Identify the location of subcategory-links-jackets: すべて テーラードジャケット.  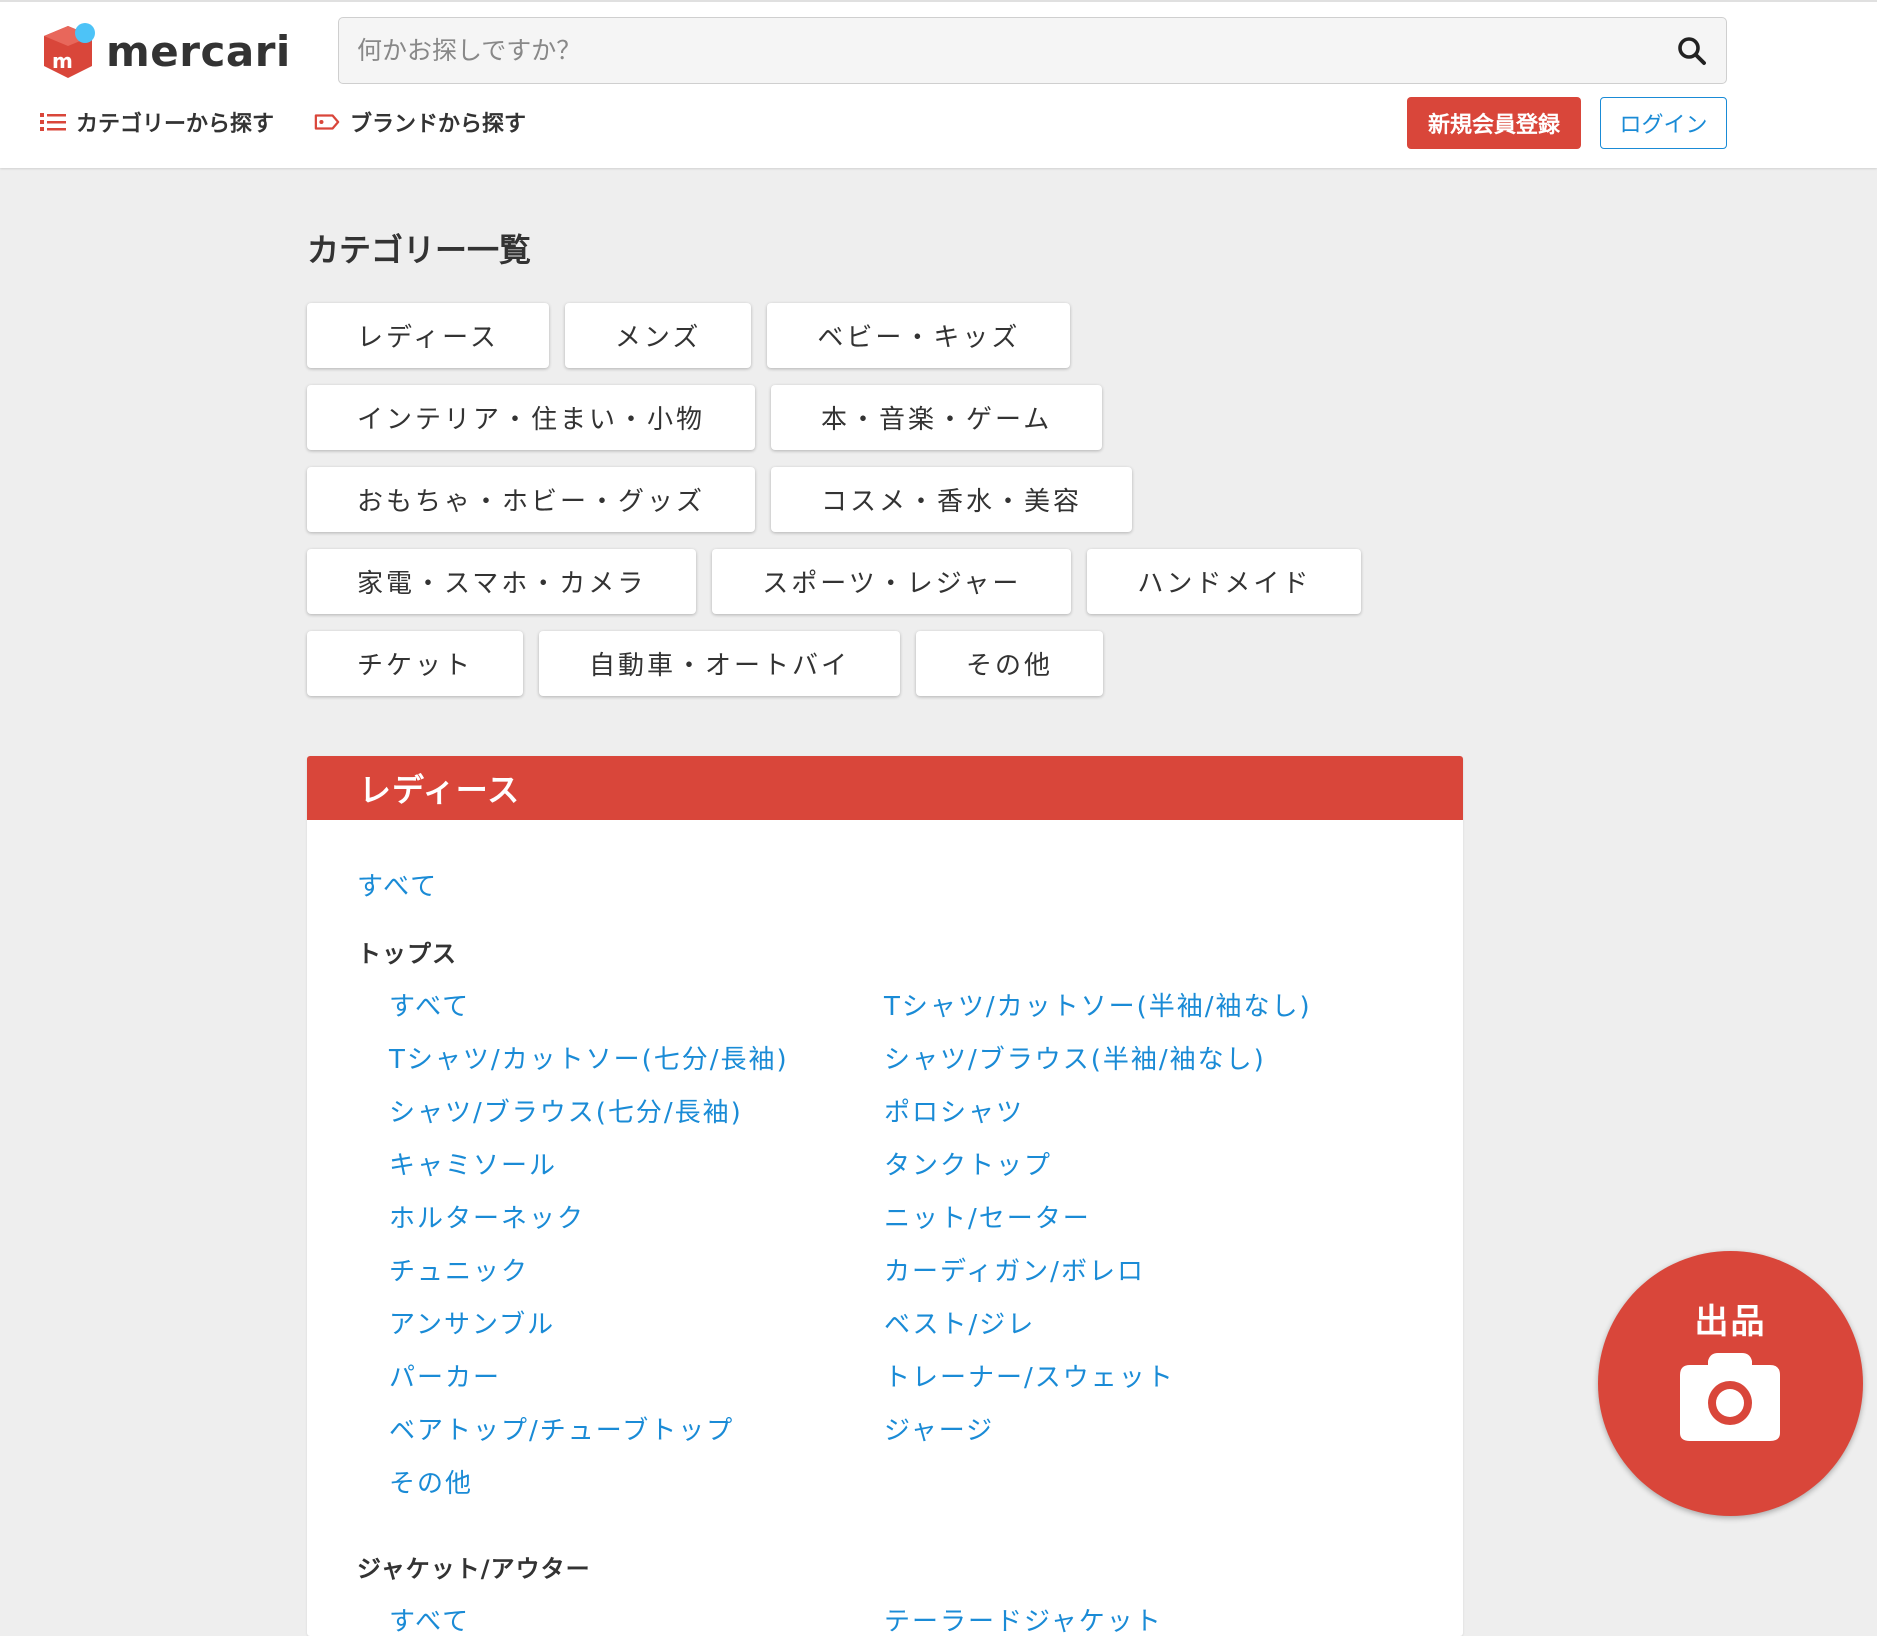
(910, 1620).